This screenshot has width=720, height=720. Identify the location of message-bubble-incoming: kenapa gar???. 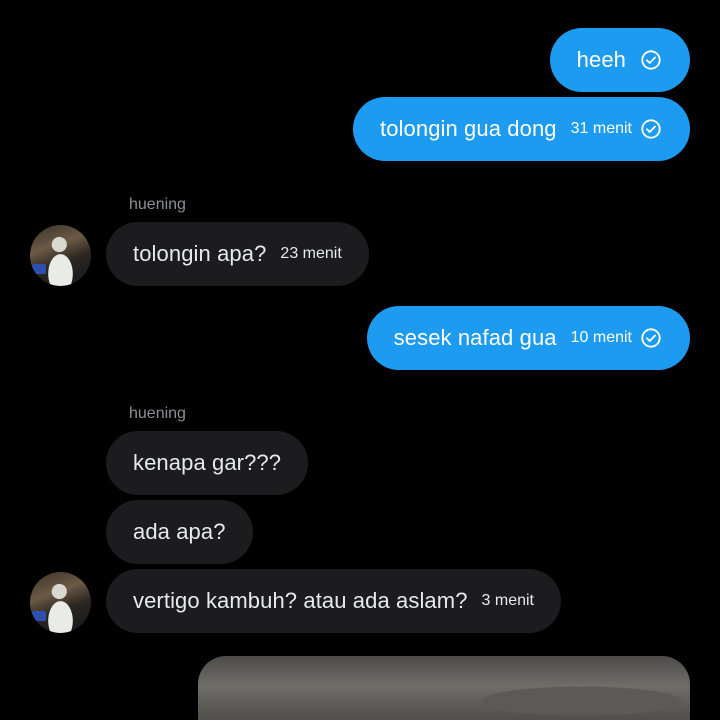
(207, 463).